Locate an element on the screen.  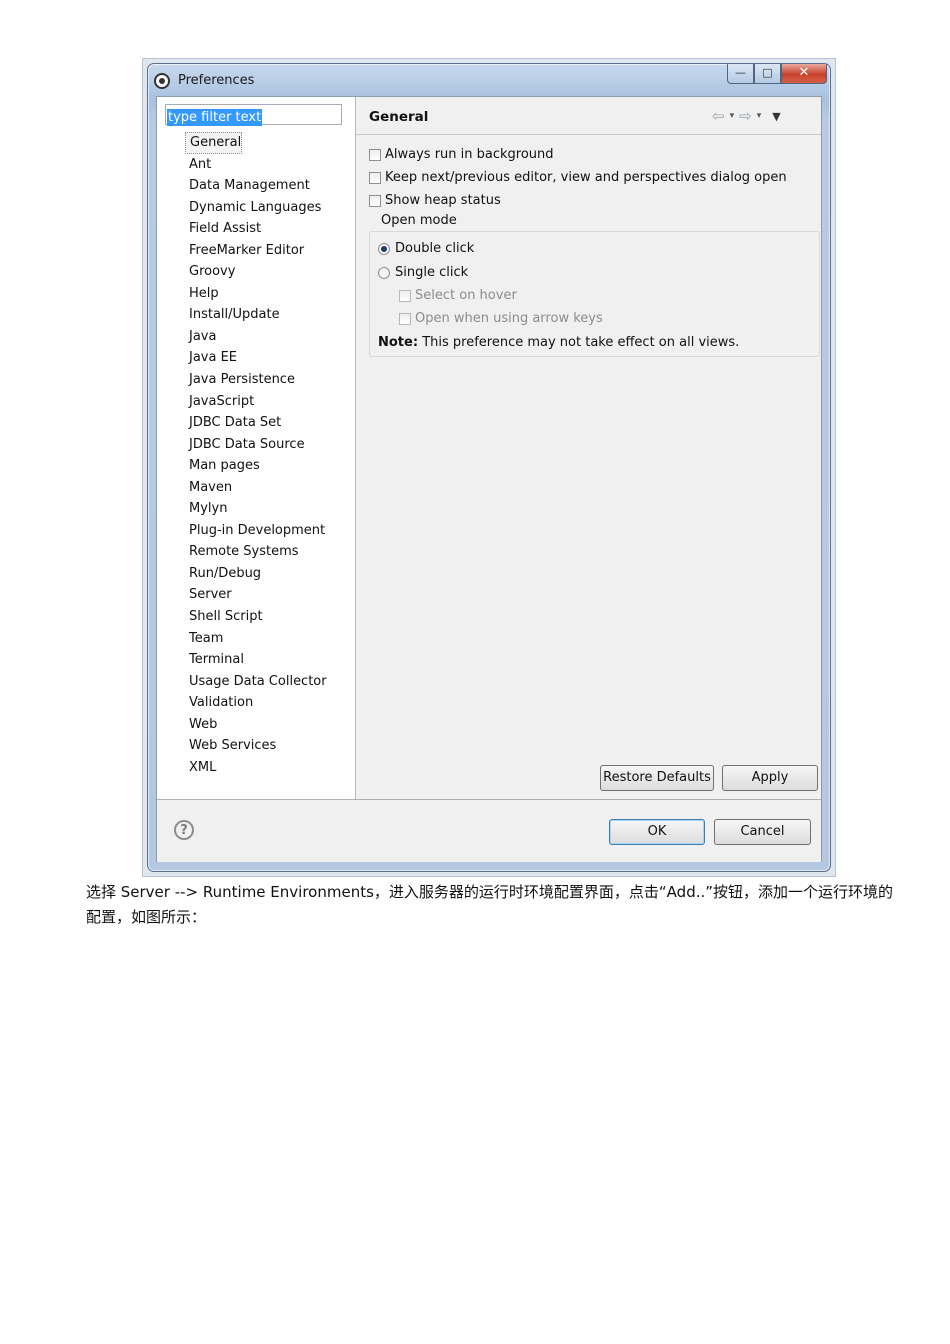
page-title: General is located at coordinates (399, 117).